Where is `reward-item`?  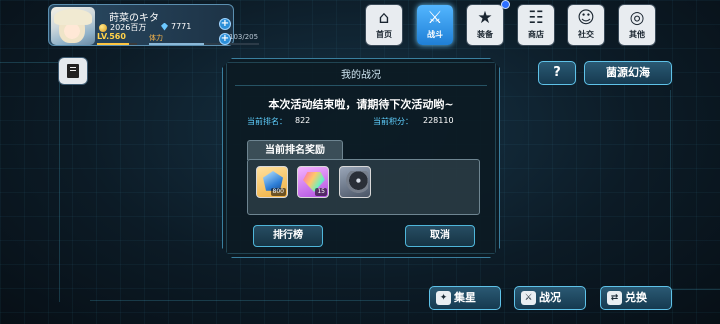 reward-item is located at coordinates (355, 182).